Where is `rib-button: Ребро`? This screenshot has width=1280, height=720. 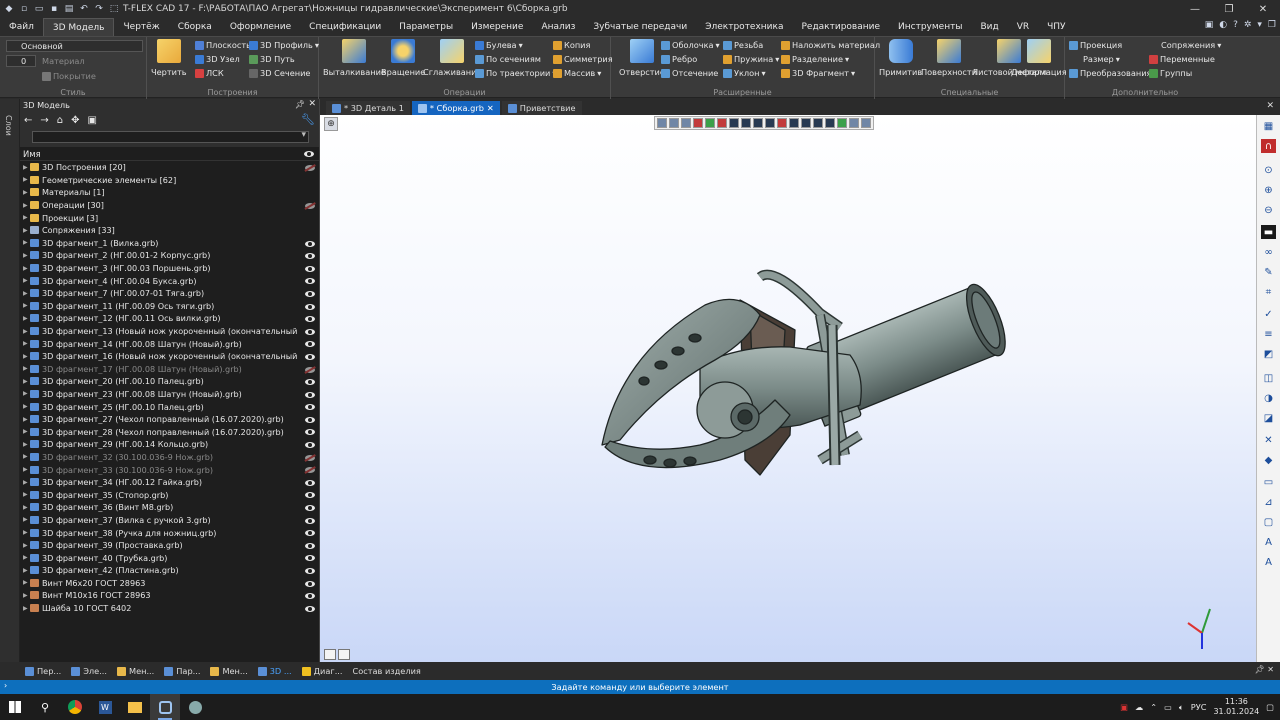 rib-button: Ребро is located at coordinates (679, 59).